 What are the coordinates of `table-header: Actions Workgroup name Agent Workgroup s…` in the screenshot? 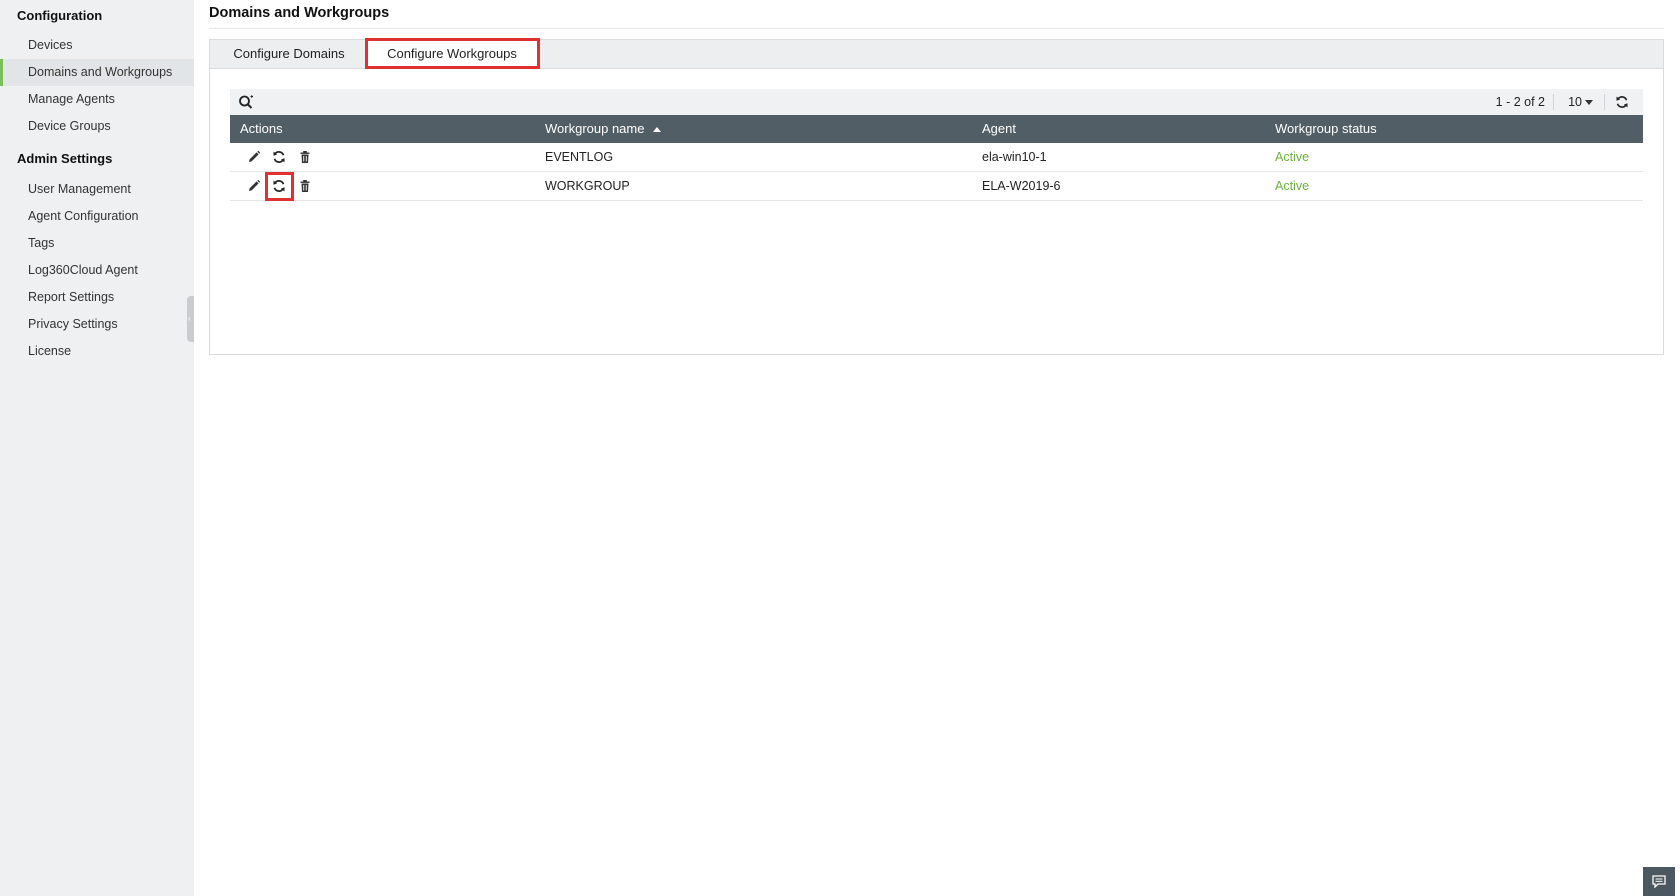 It's located at (936, 129).